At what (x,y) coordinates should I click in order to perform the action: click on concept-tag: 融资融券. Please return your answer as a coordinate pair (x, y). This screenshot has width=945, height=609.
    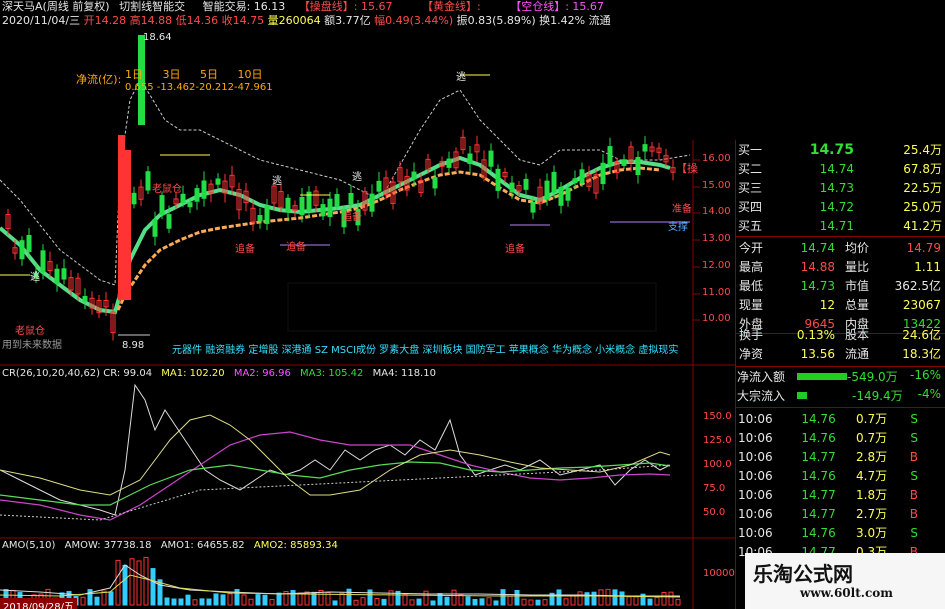
    Looking at the image, I should click on (225, 350).